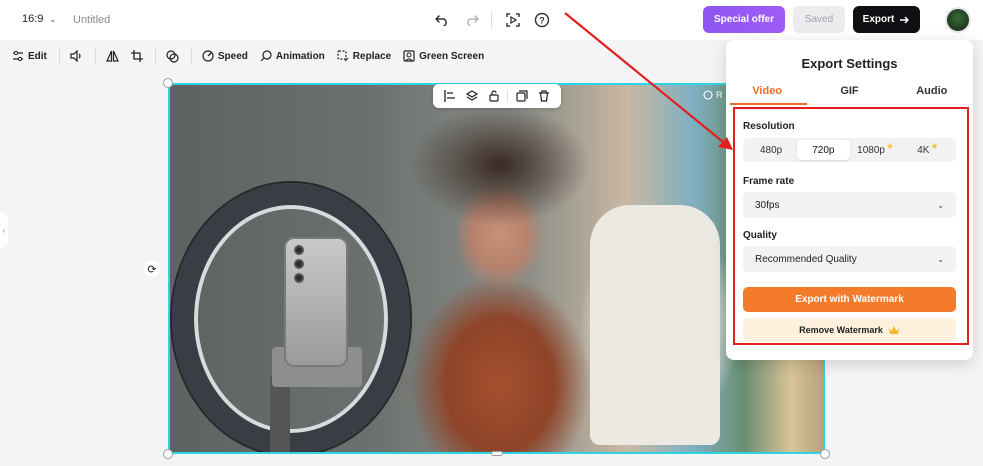  What do you see at coordinates (767, 94) in the screenshot?
I see `tab-video: Video` at bounding box center [767, 94].